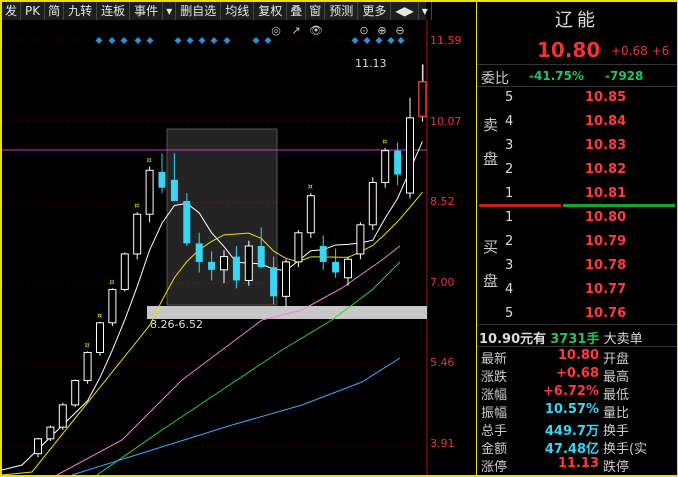 The width and height of the screenshot is (678, 477). Describe the element at coordinates (624, 76) in the screenshot. I see `weibi-diff: -7928` at that location.